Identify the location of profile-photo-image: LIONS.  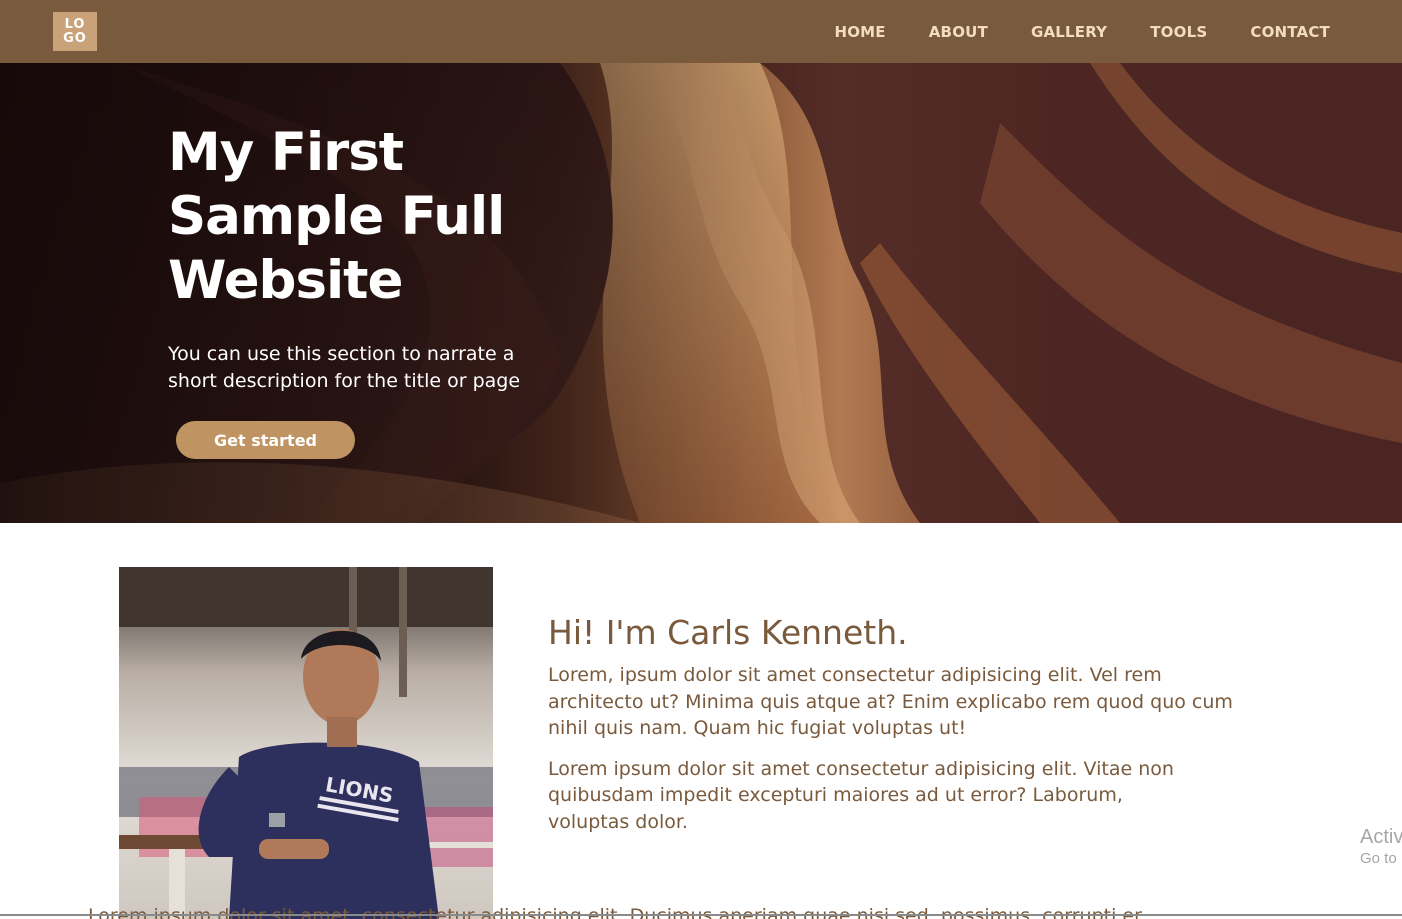
(306, 743).